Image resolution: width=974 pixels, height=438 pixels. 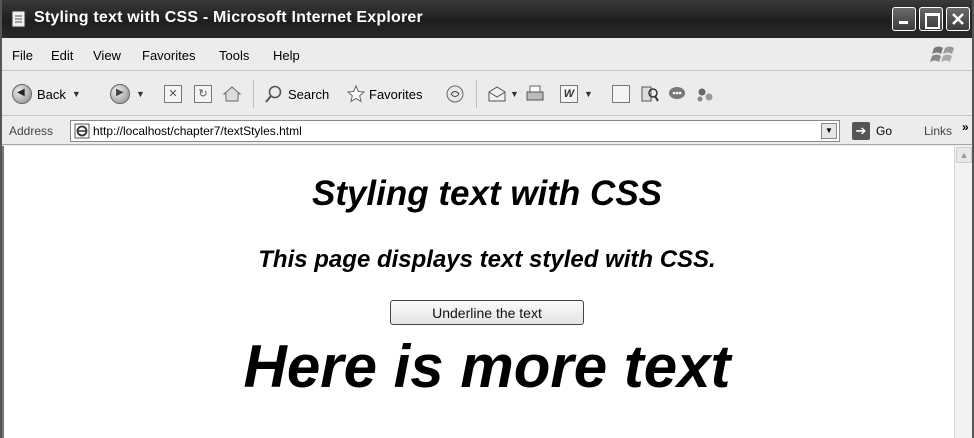 I want to click on maximize-button, so click(x=931, y=19).